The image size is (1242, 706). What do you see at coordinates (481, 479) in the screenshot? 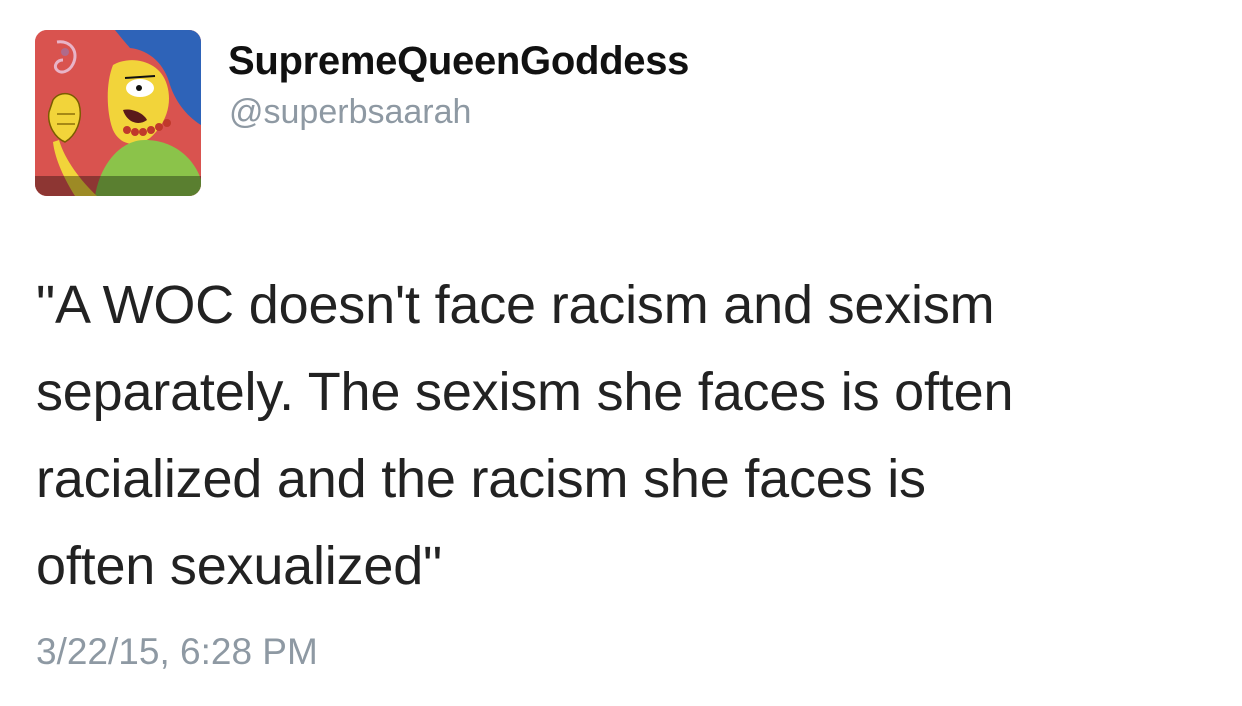
I see `tweet-text-line: racialized and the racism she faces is` at bounding box center [481, 479].